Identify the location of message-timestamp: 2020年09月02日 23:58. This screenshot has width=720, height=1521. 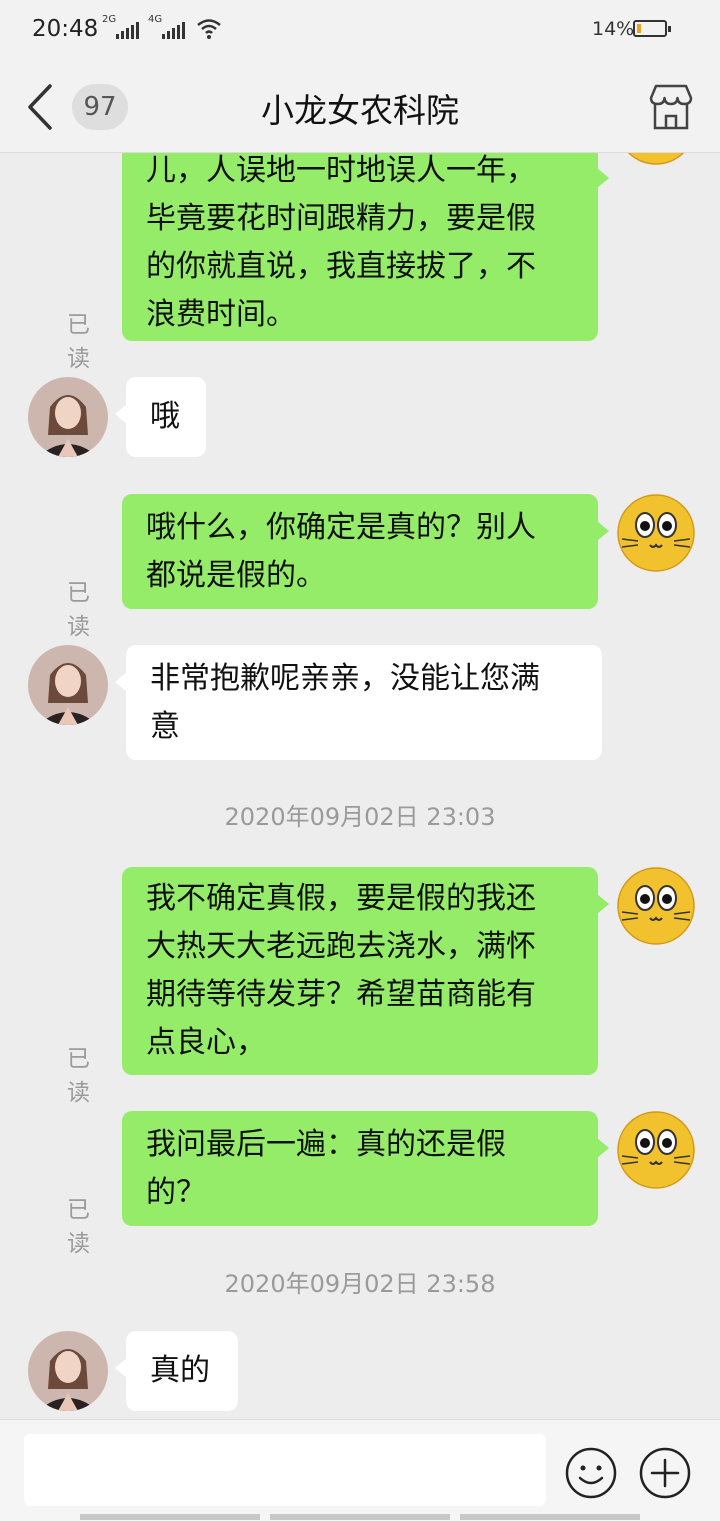
(360, 1284).